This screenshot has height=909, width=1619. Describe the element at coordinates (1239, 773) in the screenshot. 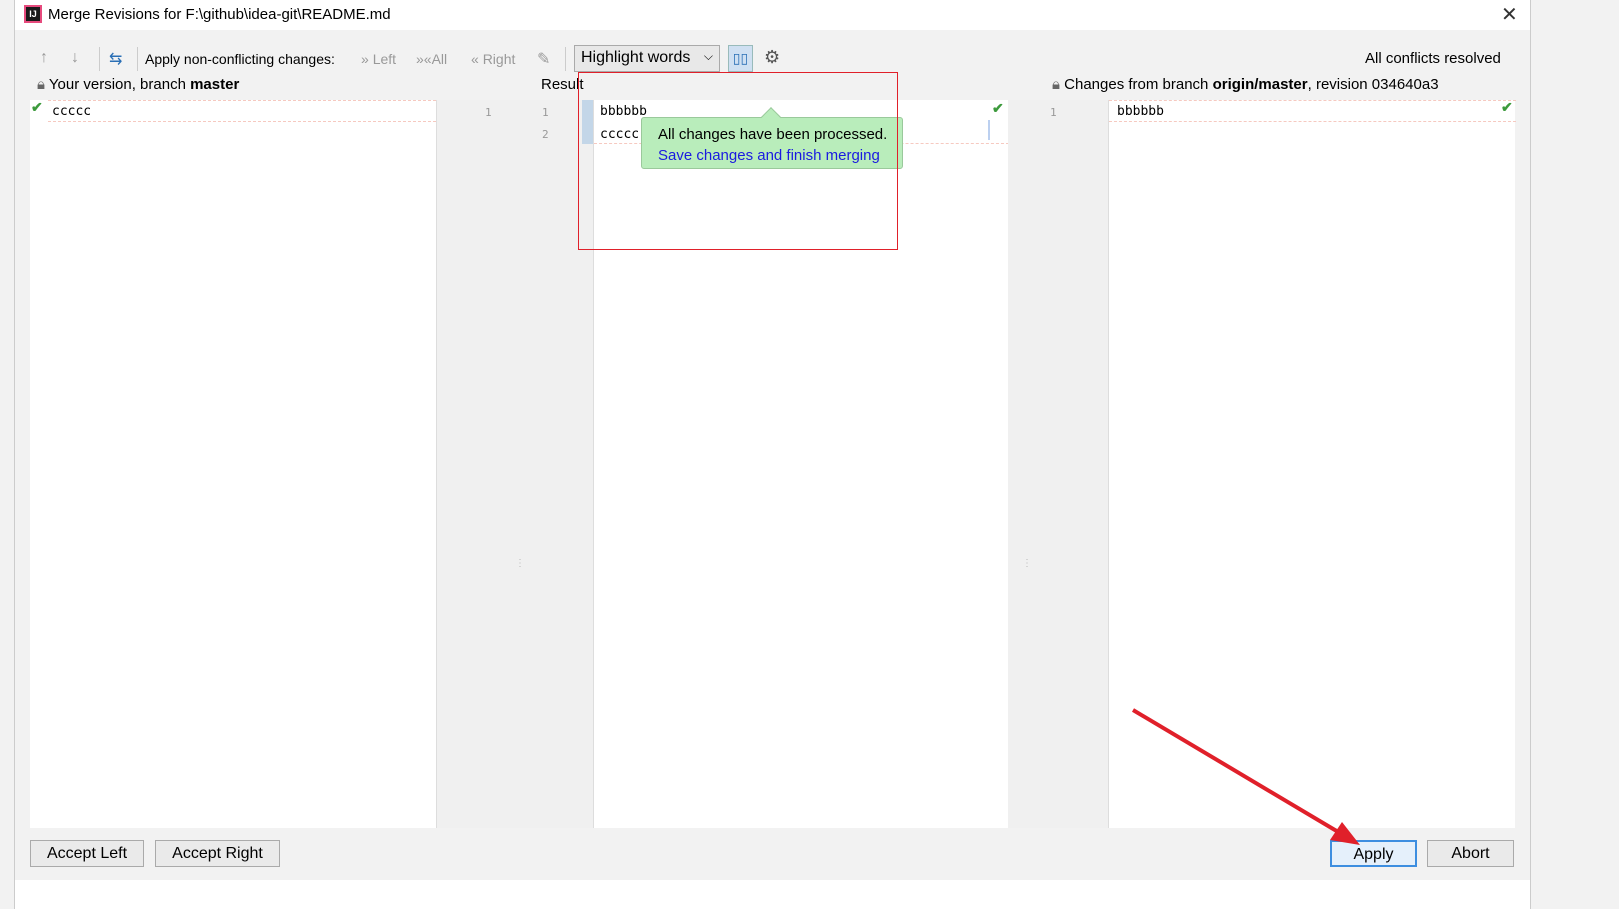

I see `arrow-shaft` at that location.